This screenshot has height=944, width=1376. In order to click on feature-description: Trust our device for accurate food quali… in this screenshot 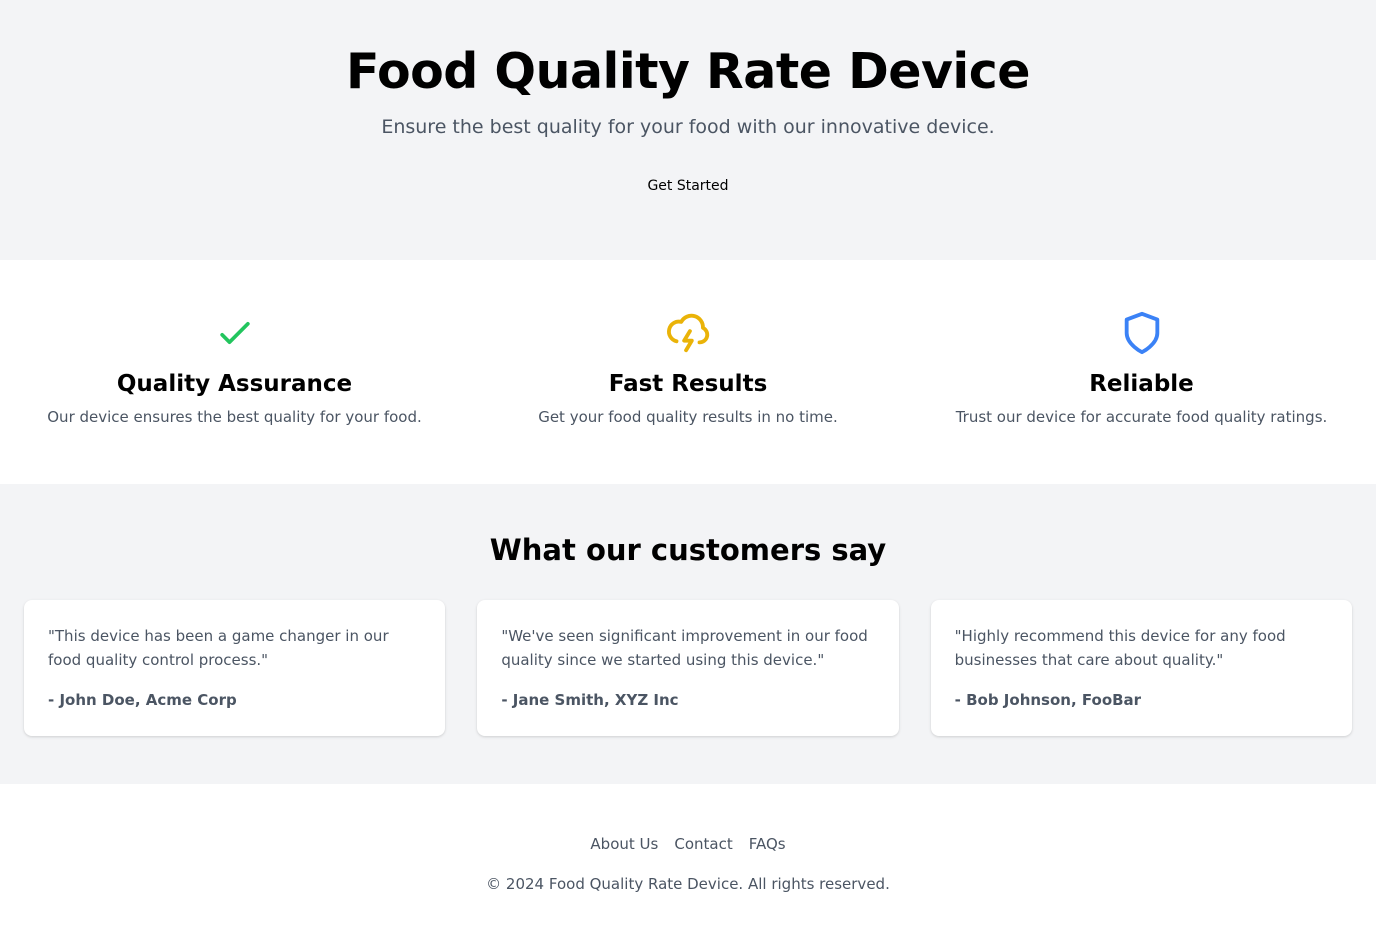, I will do `click(1141, 417)`.